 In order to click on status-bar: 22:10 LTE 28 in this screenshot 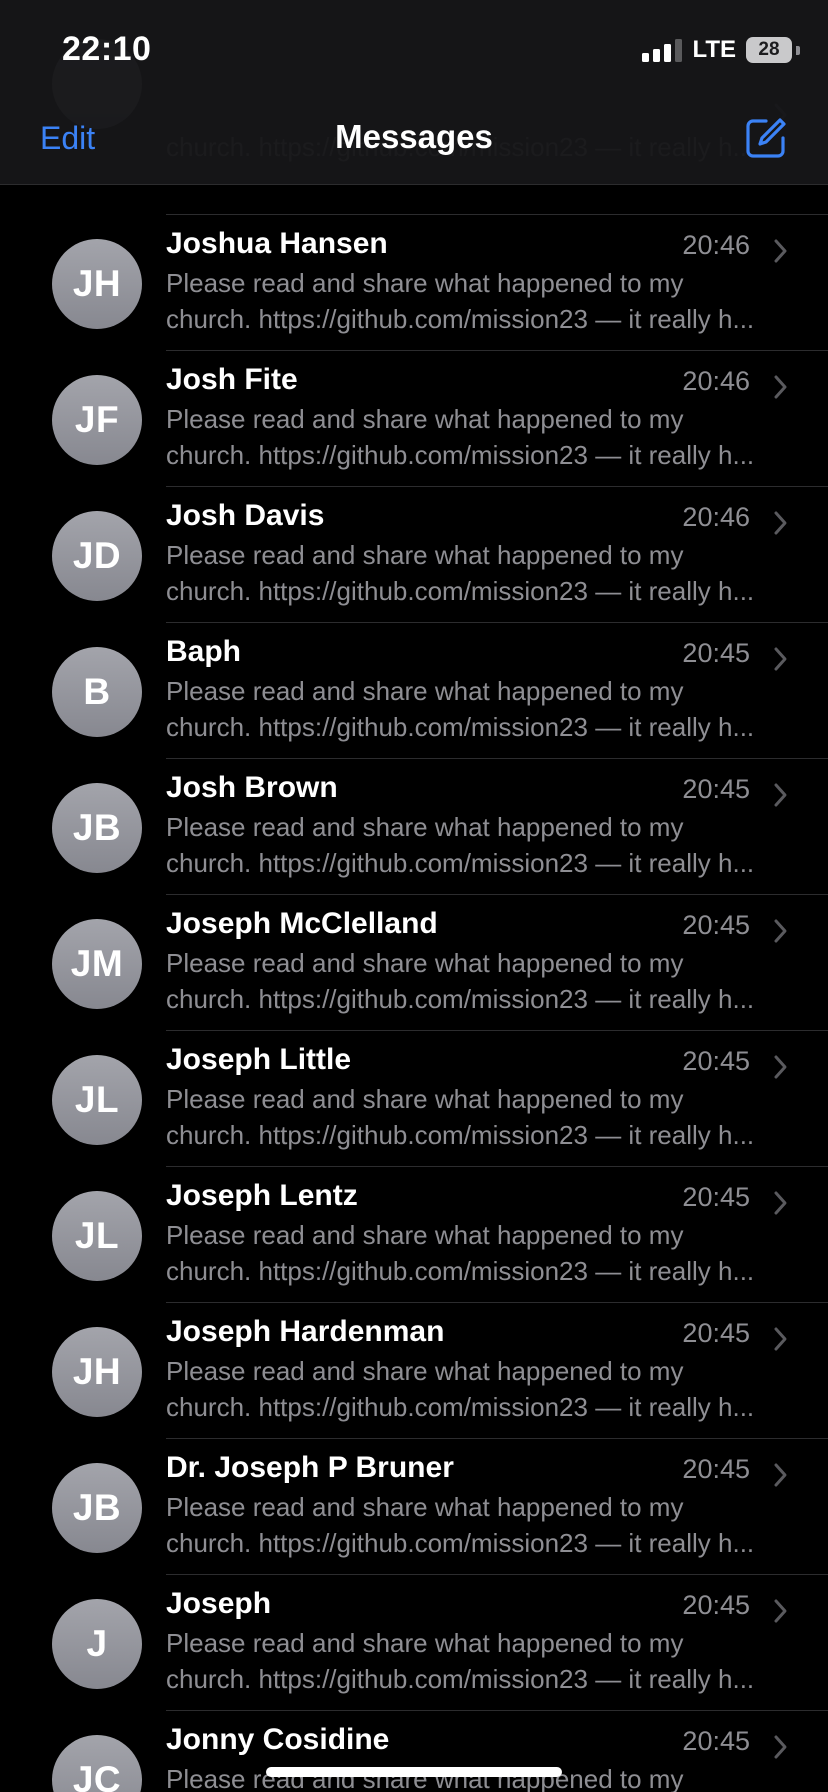, I will do `click(414, 50)`.